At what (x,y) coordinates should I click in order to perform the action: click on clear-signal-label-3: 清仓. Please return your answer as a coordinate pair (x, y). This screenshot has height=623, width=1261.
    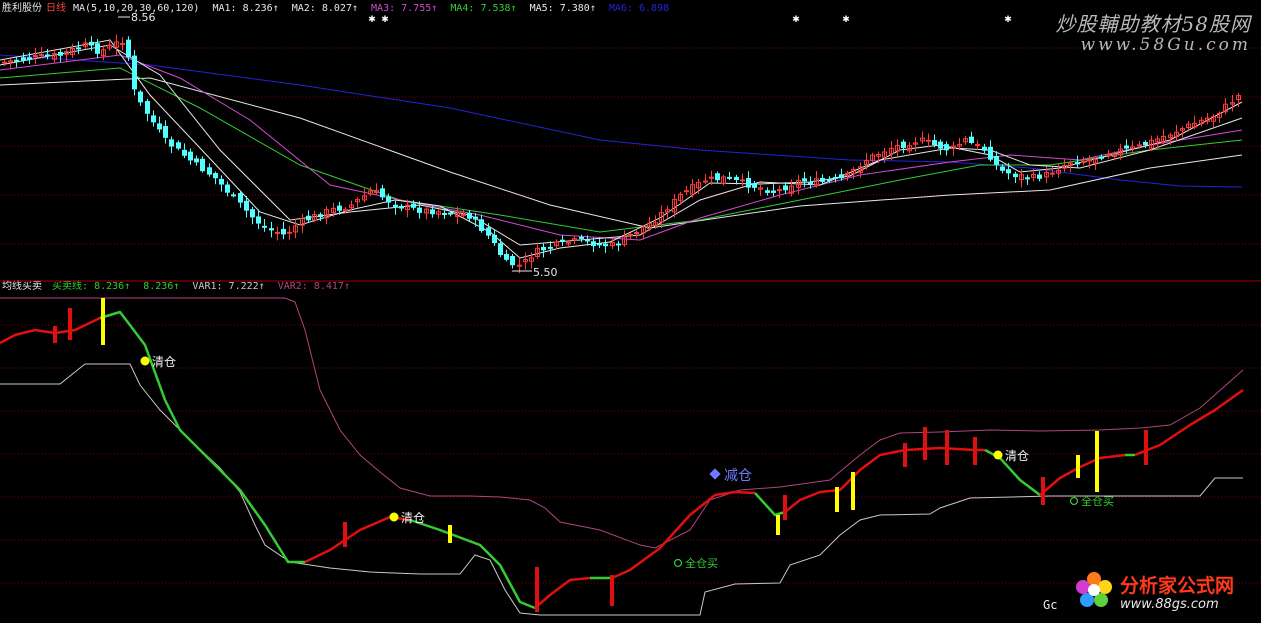
    Looking at the image, I should click on (1017, 456).